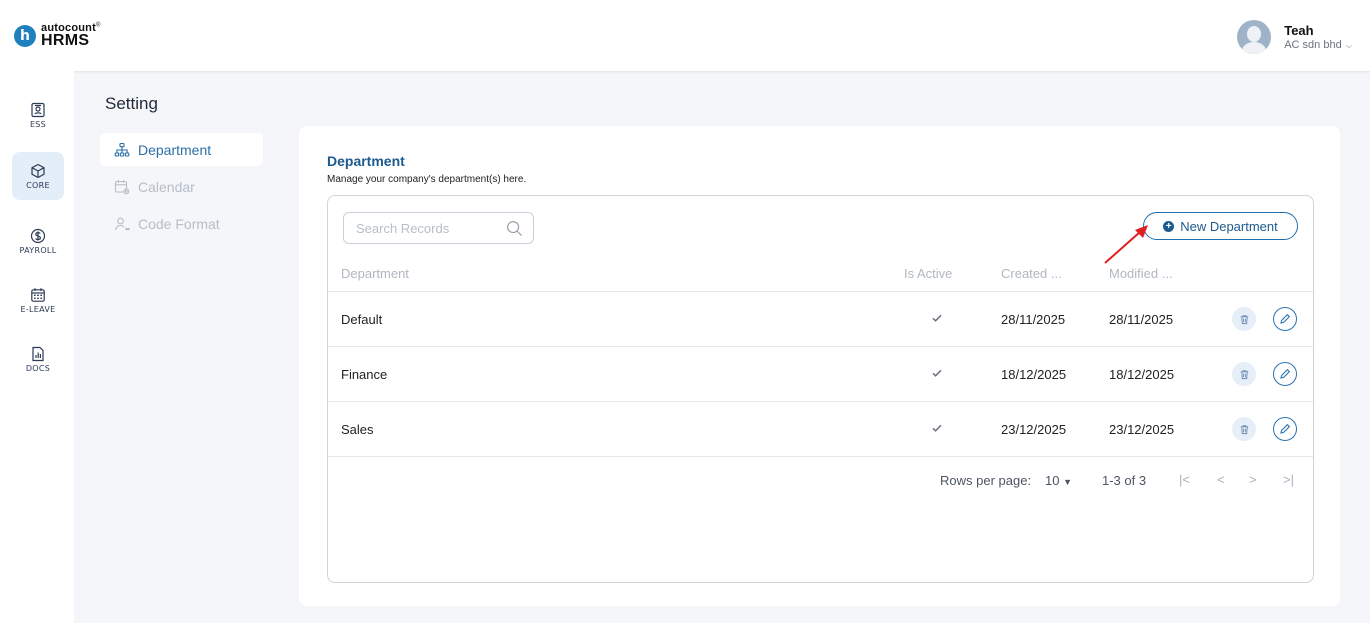  What do you see at coordinates (1254, 37) in the screenshot?
I see `avatar` at bounding box center [1254, 37].